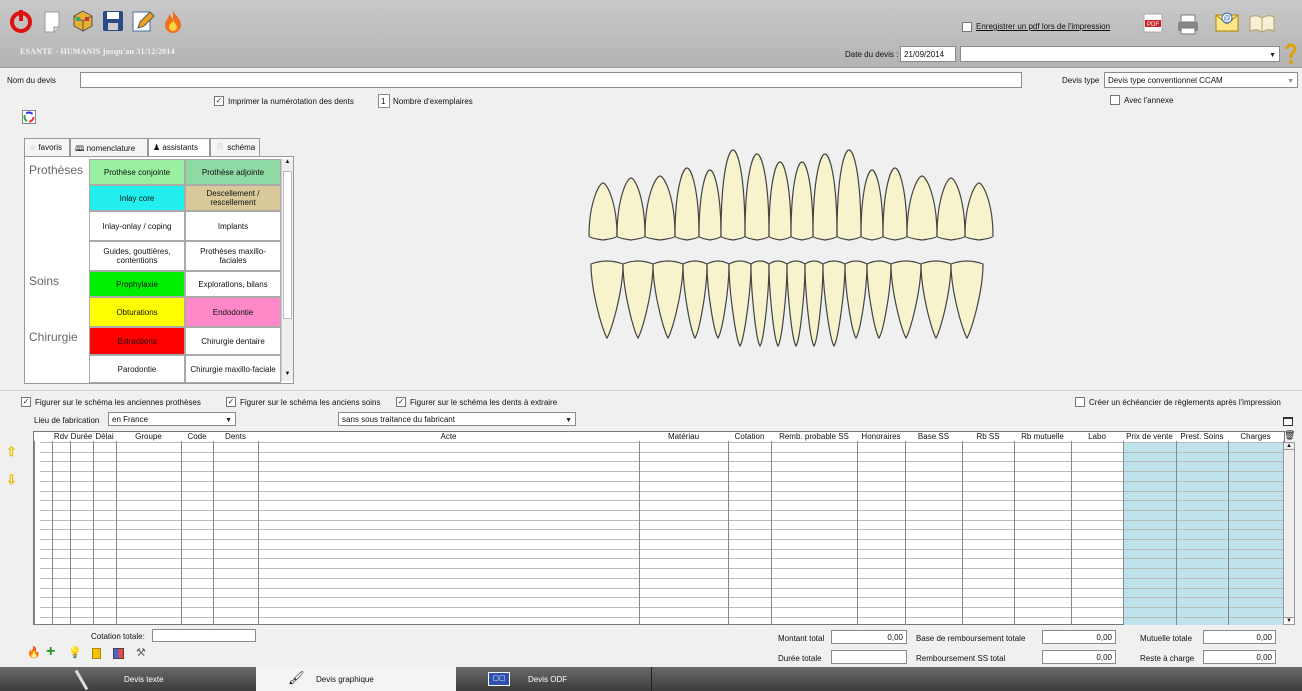 Image resolution: width=1302 pixels, height=691 pixels. What do you see at coordinates (50, 652) in the screenshot?
I see `add-icon: +` at bounding box center [50, 652].